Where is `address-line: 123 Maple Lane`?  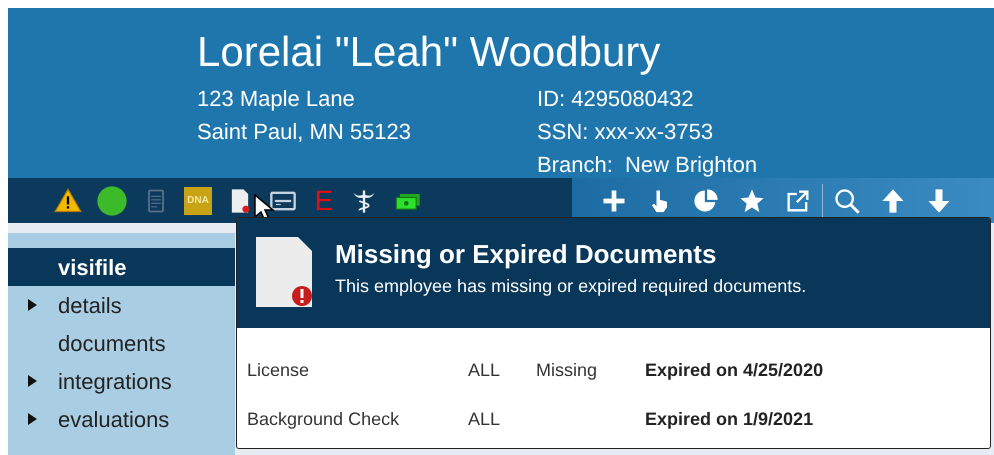 address-line: 123 Maple Lane is located at coordinates (276, 99).